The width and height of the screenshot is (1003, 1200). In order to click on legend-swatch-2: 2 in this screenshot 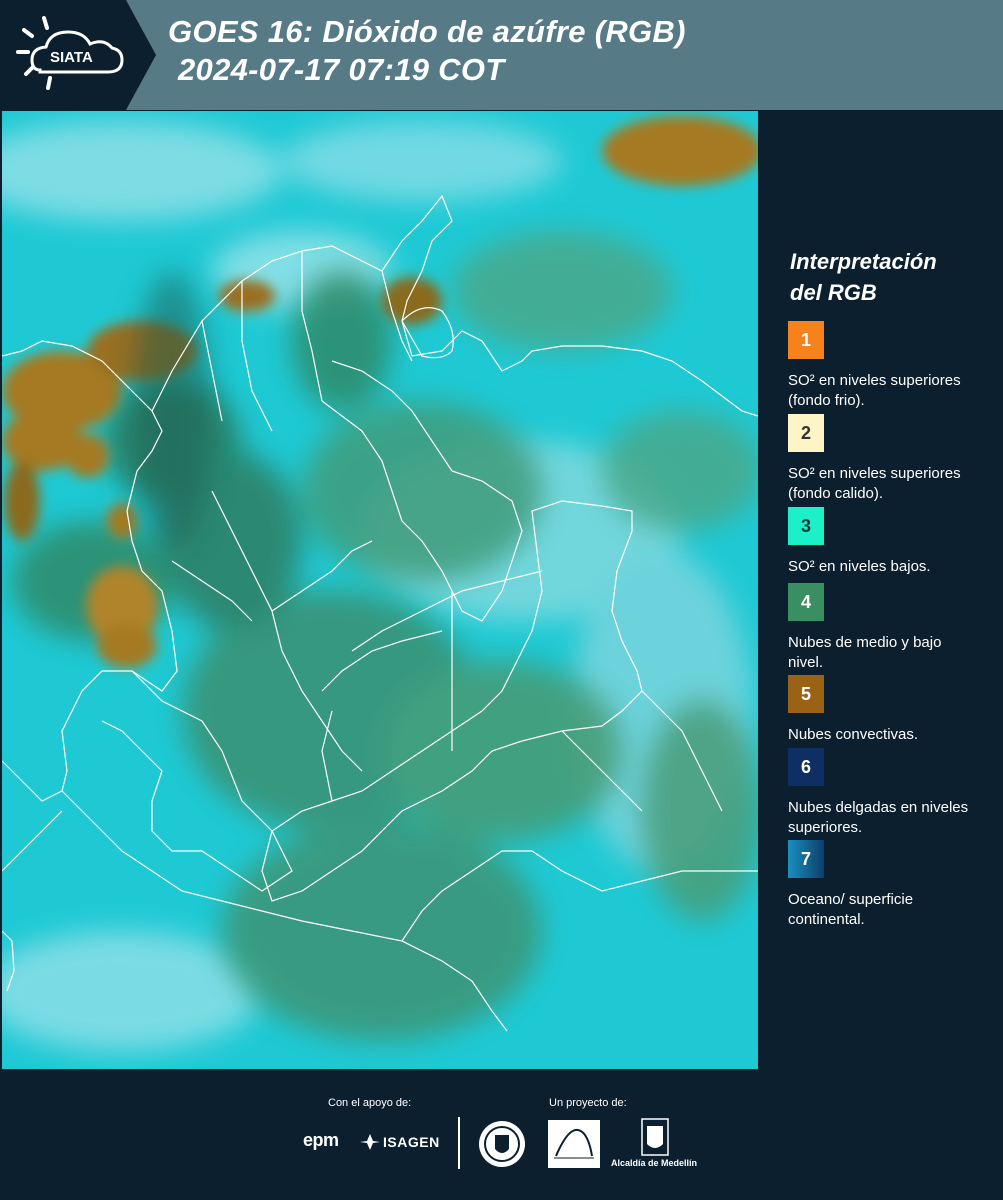, I will do `click(806, 433)`.